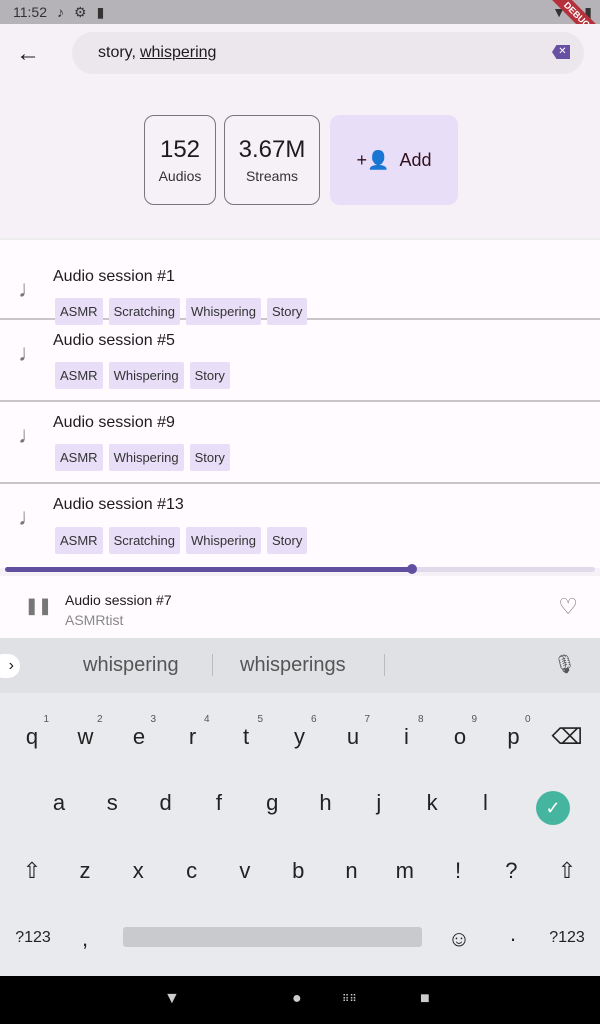  Describe the element at coordinates (60, 12) in the screenshot. I see `music-note-icon: ♪` at that location.